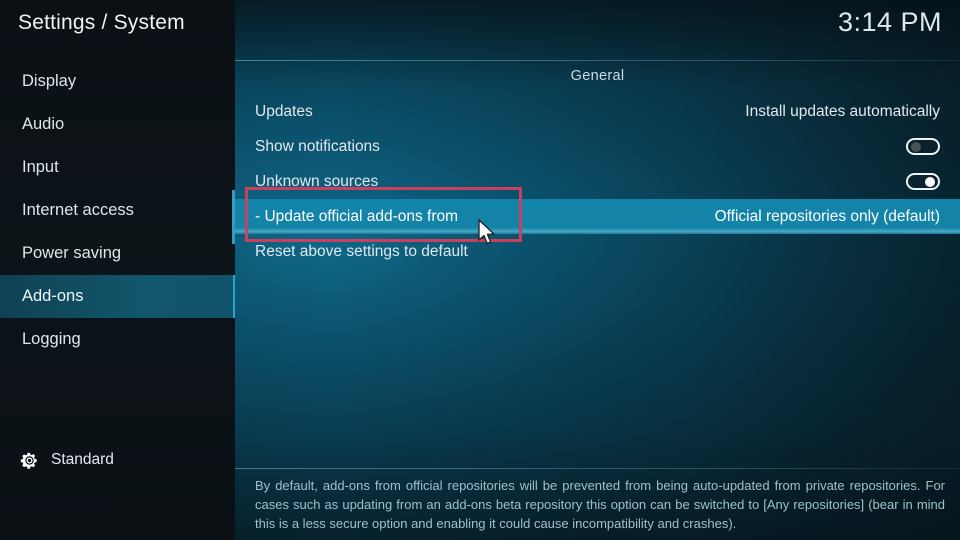 The width and height of the screenshot is (960, 540). I want to click on sidebar-item-power-saving: Power saving, so click(117, 253).